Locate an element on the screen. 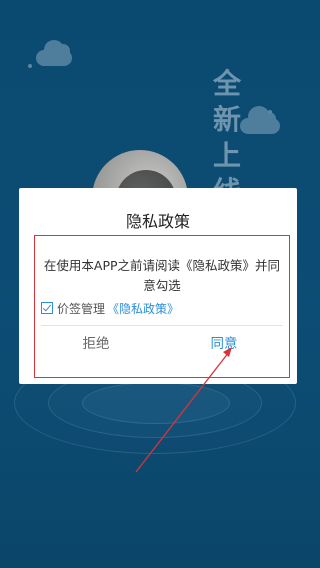 The image size is (320, 568). splash-title-char: 全 is located at coordinates (226, 83).